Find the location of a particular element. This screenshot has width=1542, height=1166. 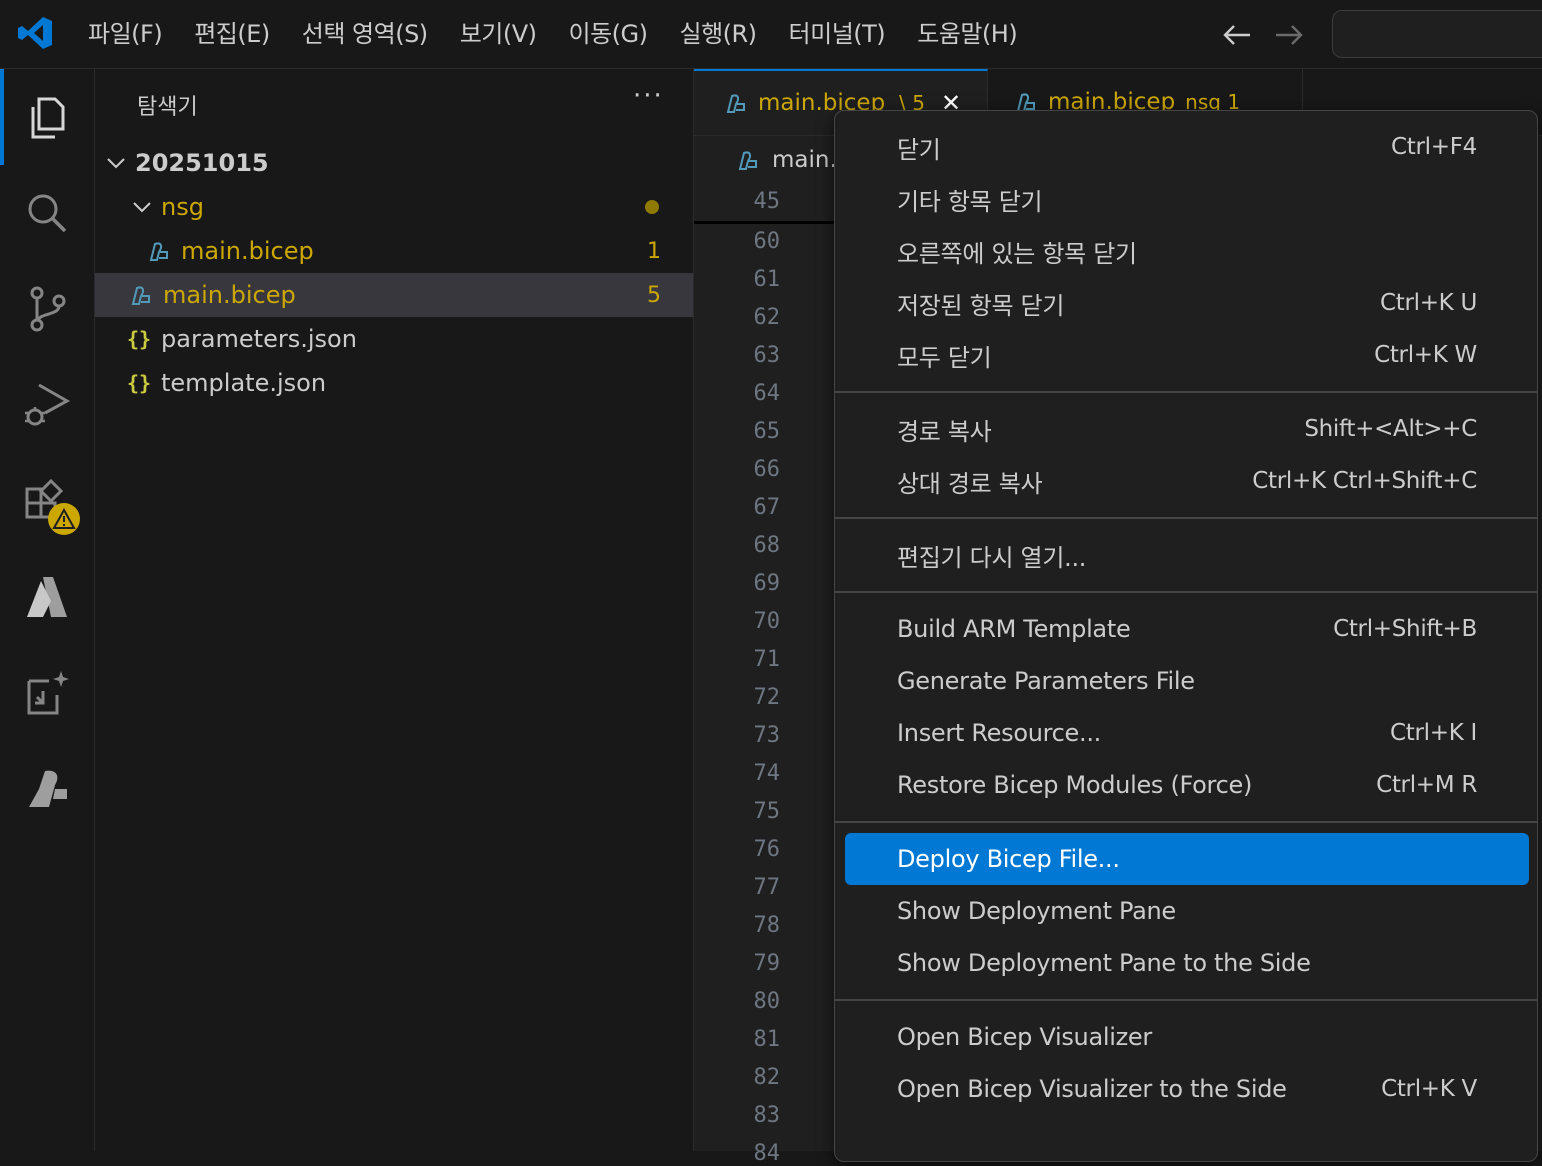

problem-count: 5 is located at coordinates (654, 295).